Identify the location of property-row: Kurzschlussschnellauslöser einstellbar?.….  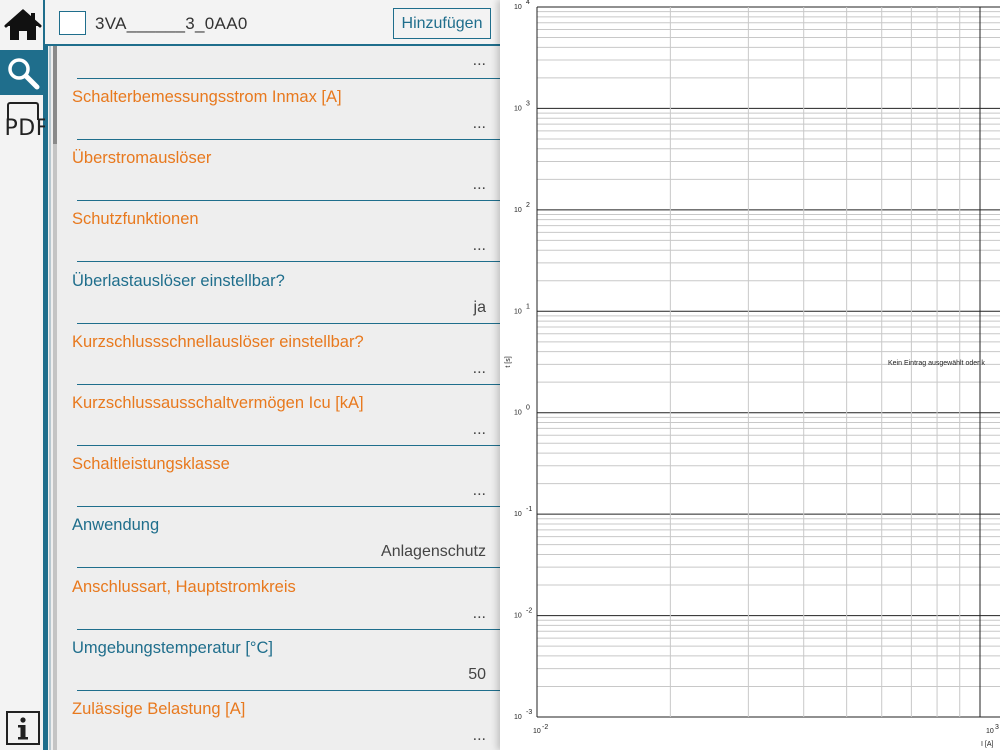
(286, 359).